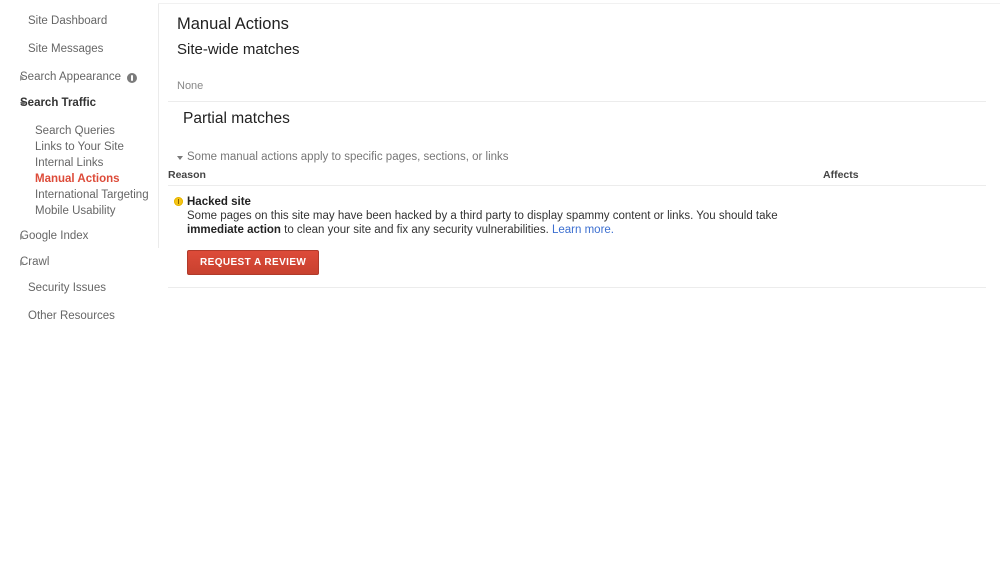  What do you see at coordinates (92, 195) in the screenshot?
I see `sidebar-item-label: International Targeting` at bounding box center [92, 195].